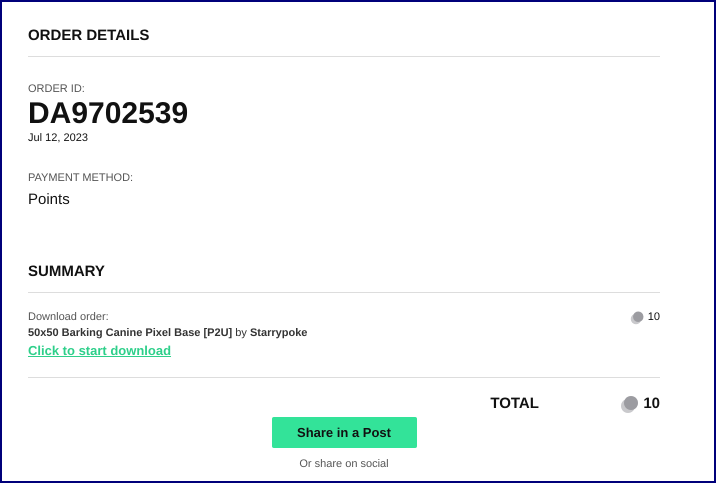 This screenshot has height=483, width=716. What do you see at coordinates (515, 404) in the screenshot?
I see `total-label: TOTAL` at bounding box center [515, 404].